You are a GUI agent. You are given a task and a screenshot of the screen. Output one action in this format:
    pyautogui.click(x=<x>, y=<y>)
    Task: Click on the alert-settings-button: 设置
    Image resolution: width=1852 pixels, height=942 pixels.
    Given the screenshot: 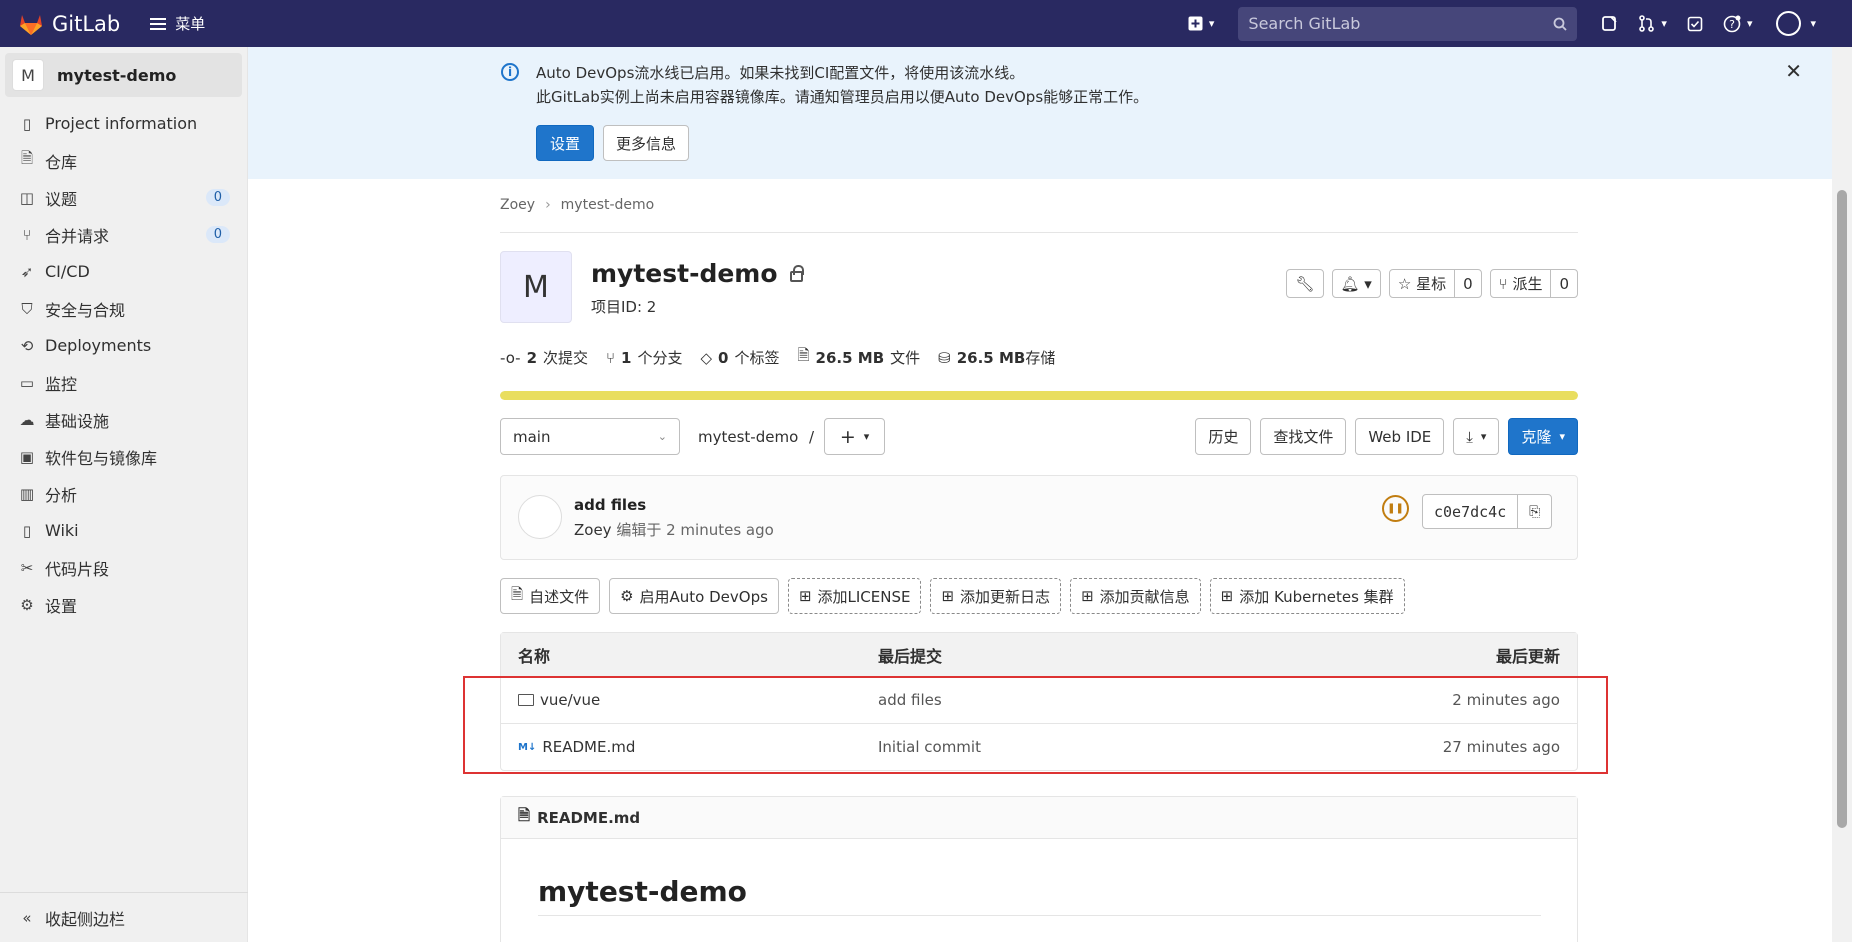 What is the action you would take?
    pyautogui.click(x=565, y=143)
    